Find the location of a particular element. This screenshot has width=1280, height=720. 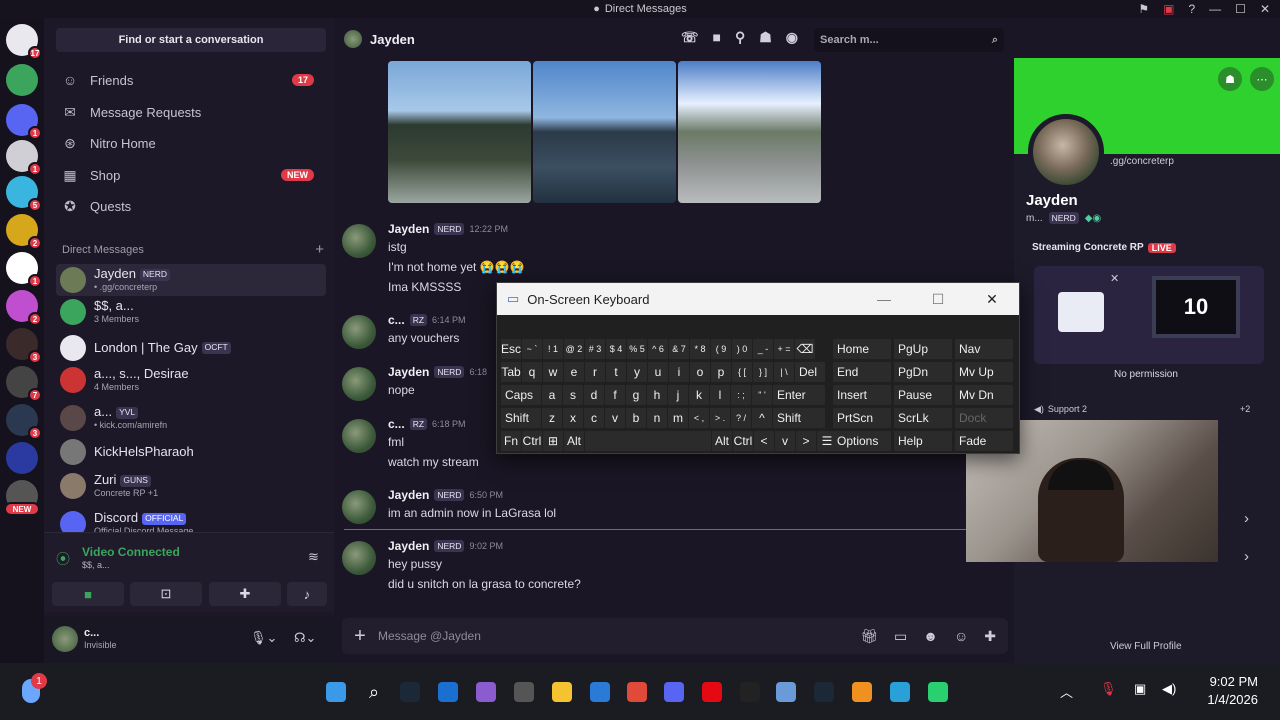

osk-key: y is located at coordinates (637, 372).